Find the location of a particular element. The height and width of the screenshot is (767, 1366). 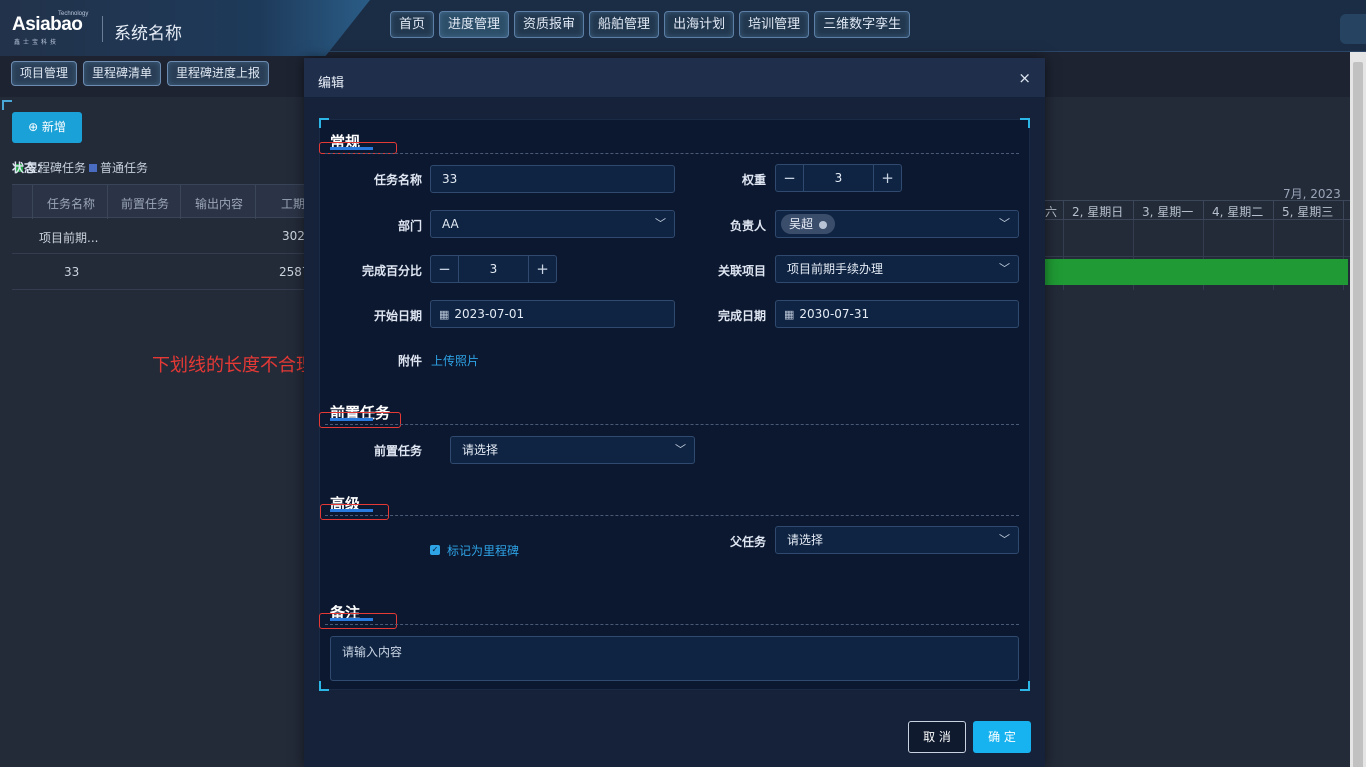

sub-nav: 项目管理 里程碑清单 里程碑进度上报 is located at coordinates (140, 73).